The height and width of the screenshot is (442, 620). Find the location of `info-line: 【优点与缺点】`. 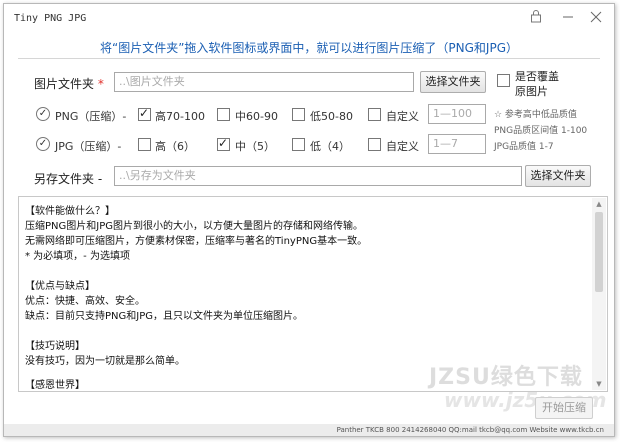

info-line: 【优点与缺点】 is located at coordinates (60, 286).